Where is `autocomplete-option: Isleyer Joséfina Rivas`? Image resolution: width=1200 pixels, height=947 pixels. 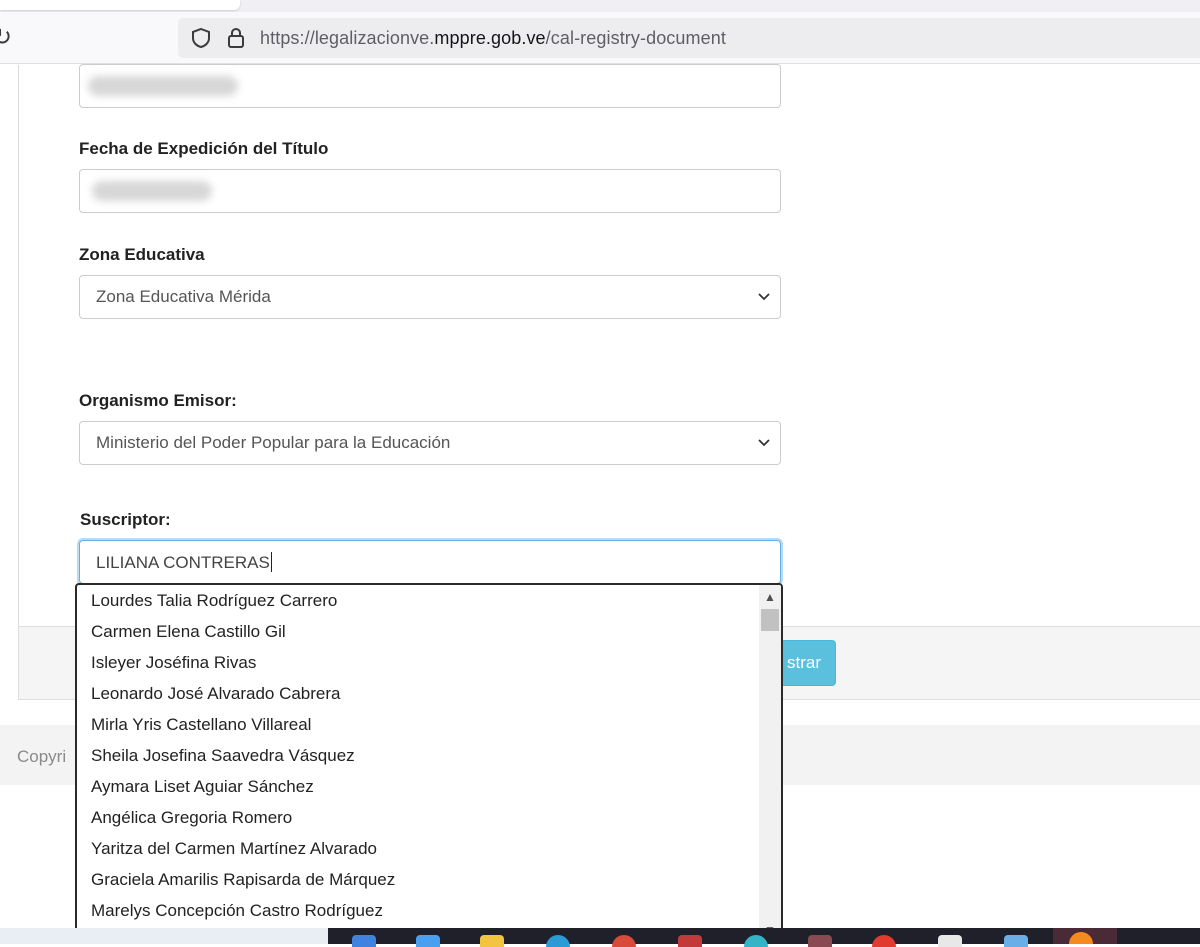 autocomplete-option: Isleyer Joséfina Rivas is located at coordinates (429, 662).